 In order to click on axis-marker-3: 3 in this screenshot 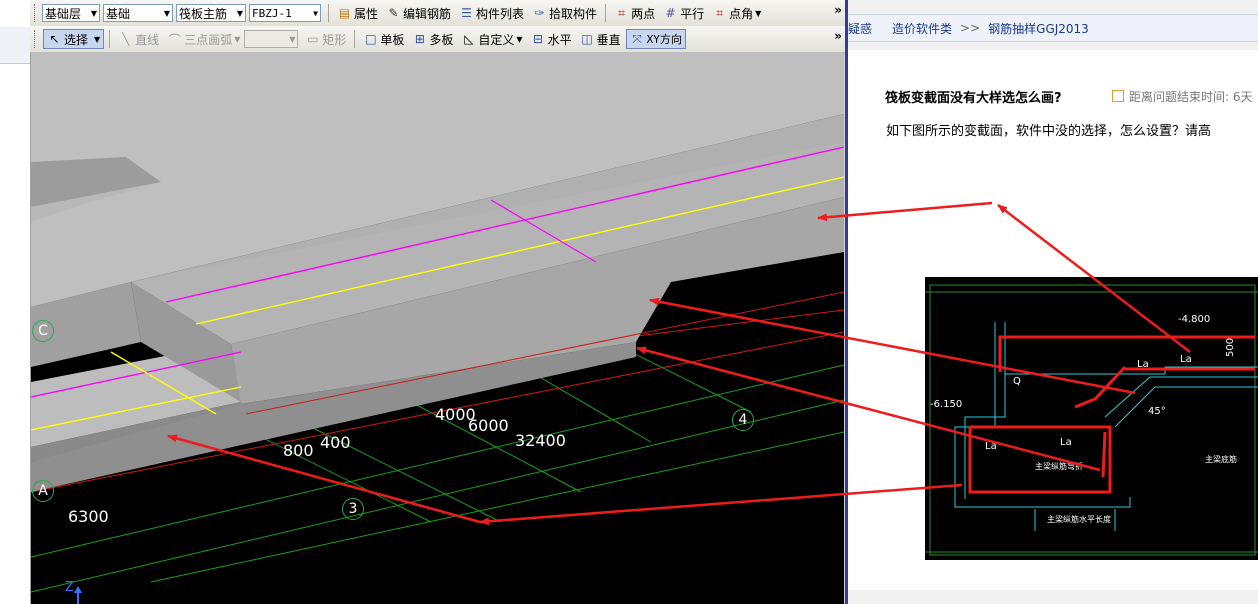, I will do `click(353, 509)`.